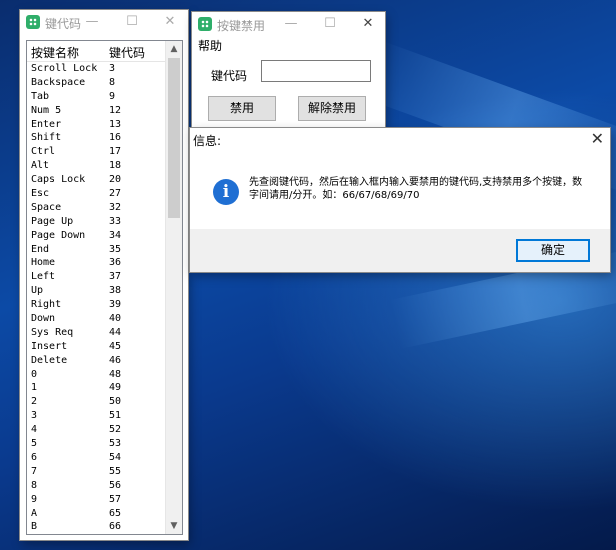  I want to click on key-code: 44, so click(115, 332).